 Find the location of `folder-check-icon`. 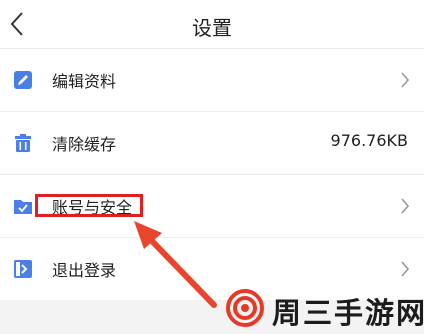

folder-check-icon is located at coordinates (23, 207).